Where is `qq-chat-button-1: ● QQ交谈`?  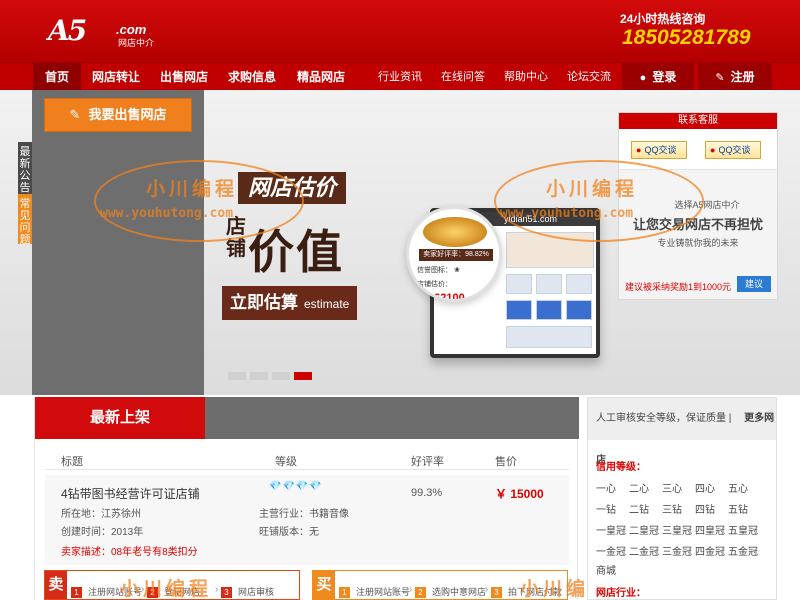
qq-chat-button-1: ● QQ交谈 is located at coordinates (659, 150).